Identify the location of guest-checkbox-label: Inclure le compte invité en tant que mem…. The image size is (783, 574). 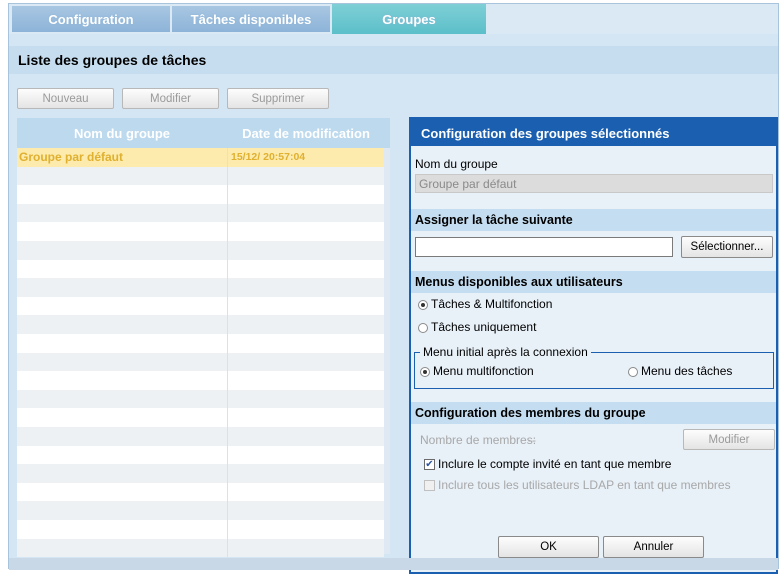
(555, 464).